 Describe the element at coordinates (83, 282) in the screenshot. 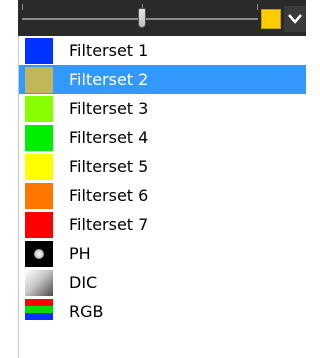

I see `menu-item-label: DIC` at that location.